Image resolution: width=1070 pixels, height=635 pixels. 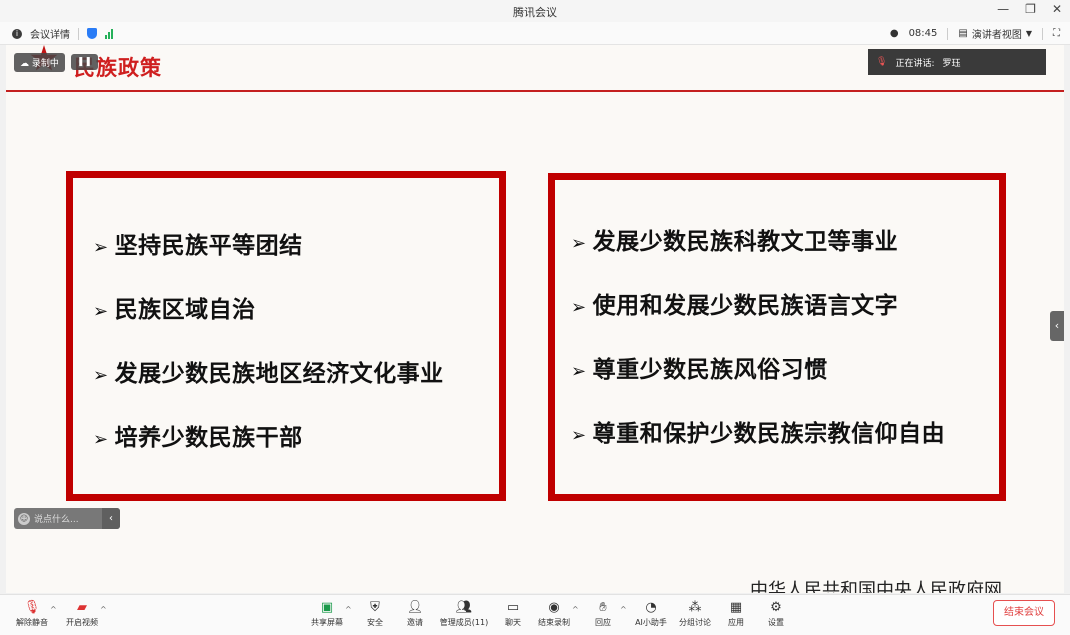 What do you see at coordinates (535, 91) in the screenshot?
I see `slide-title-rule` at bounding box center [535, 91].